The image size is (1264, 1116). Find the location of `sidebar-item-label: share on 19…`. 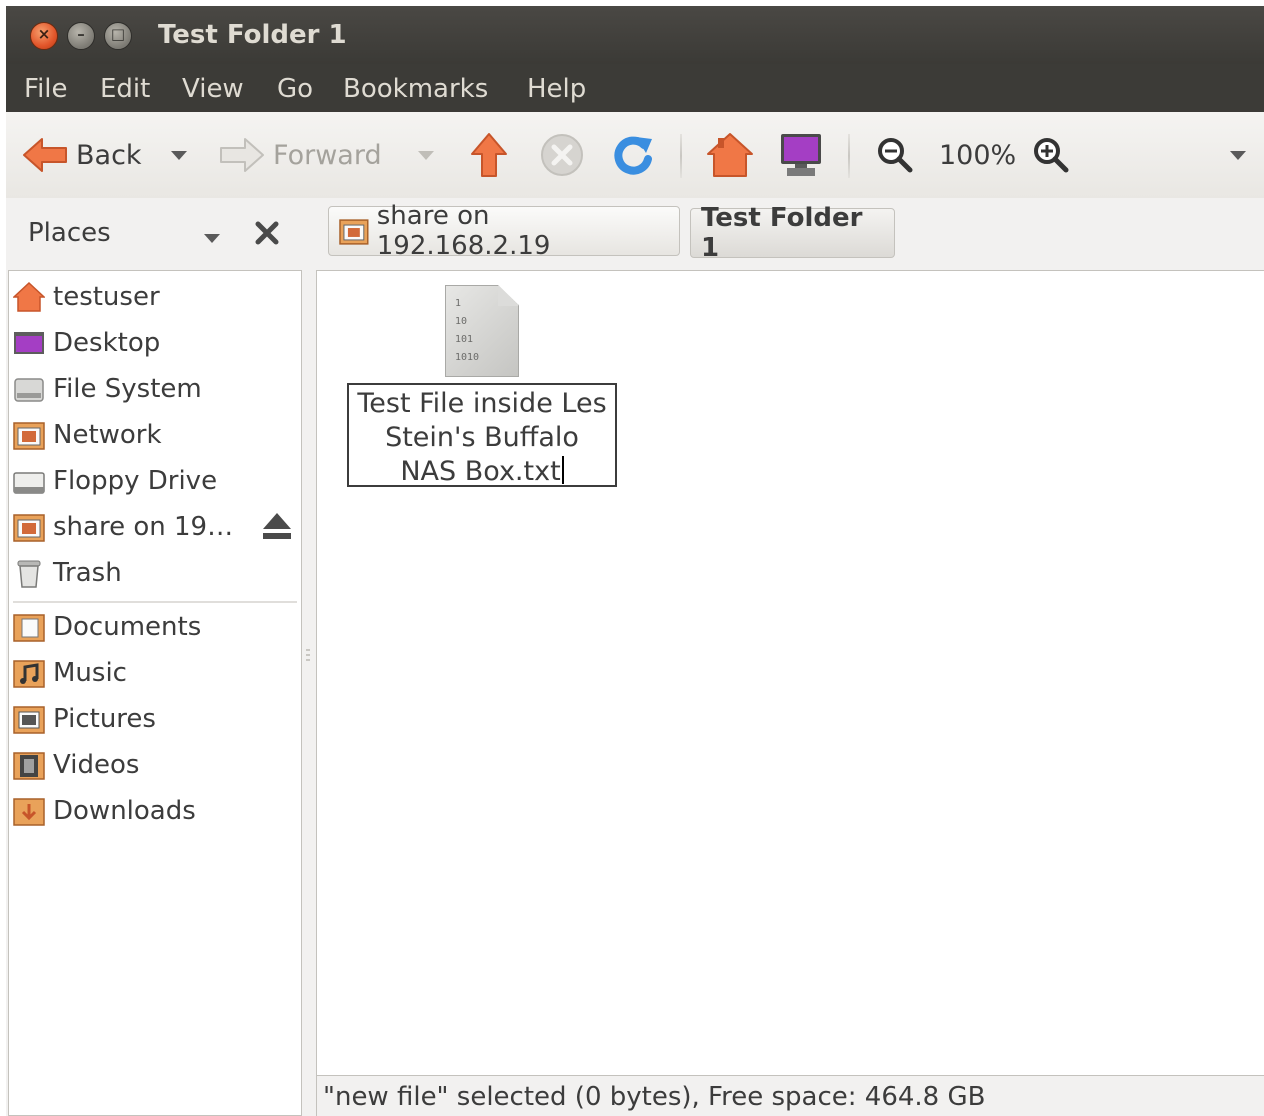

sidebar-item-label: share on 19… is located at coordinates (143, 527).